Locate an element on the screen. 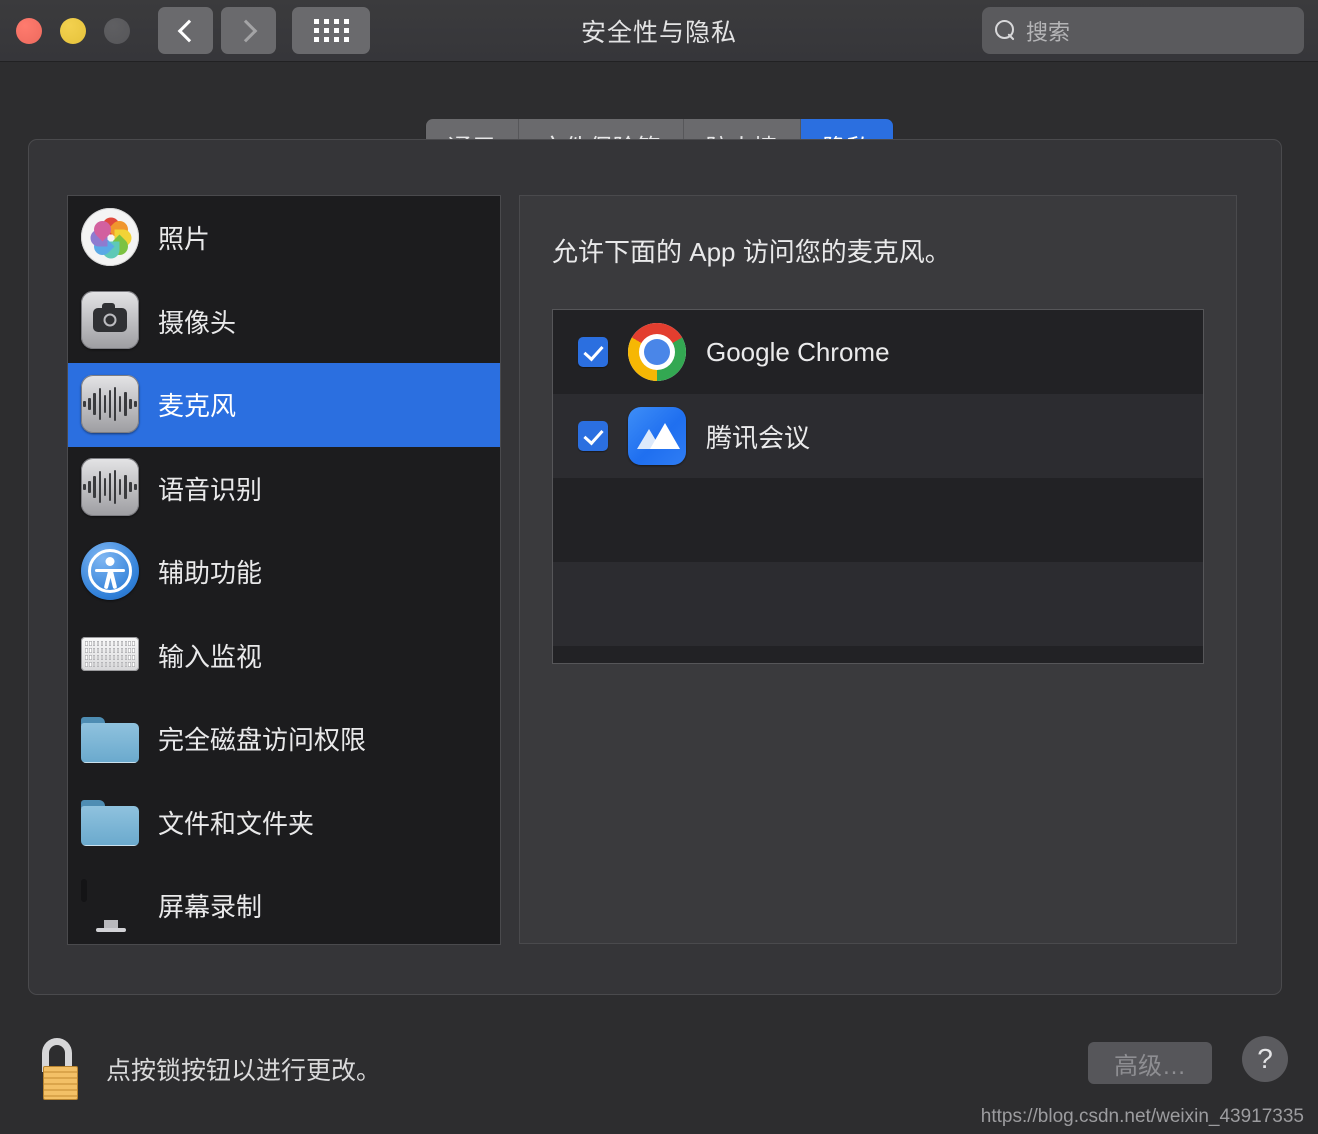 This screenshot has height=1134, width=1318. minimize-button is located at coordinates (73, 30).